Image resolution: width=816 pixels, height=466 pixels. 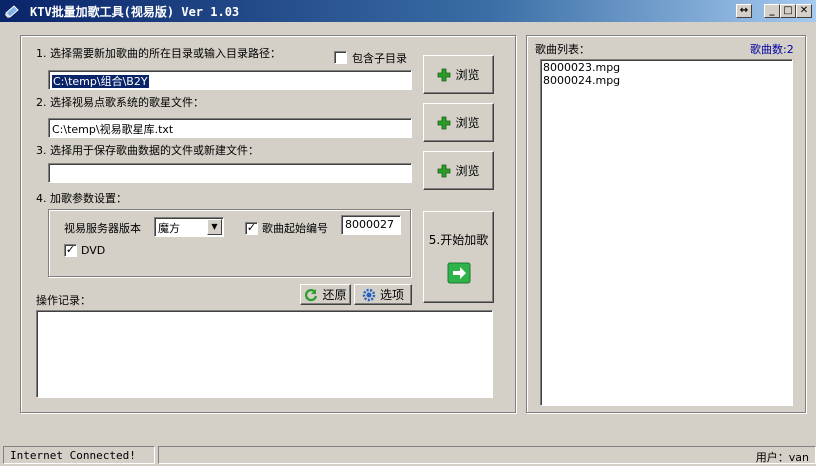 I want to click on browse-singer-label: 浏览, so click(x=467, y=123).